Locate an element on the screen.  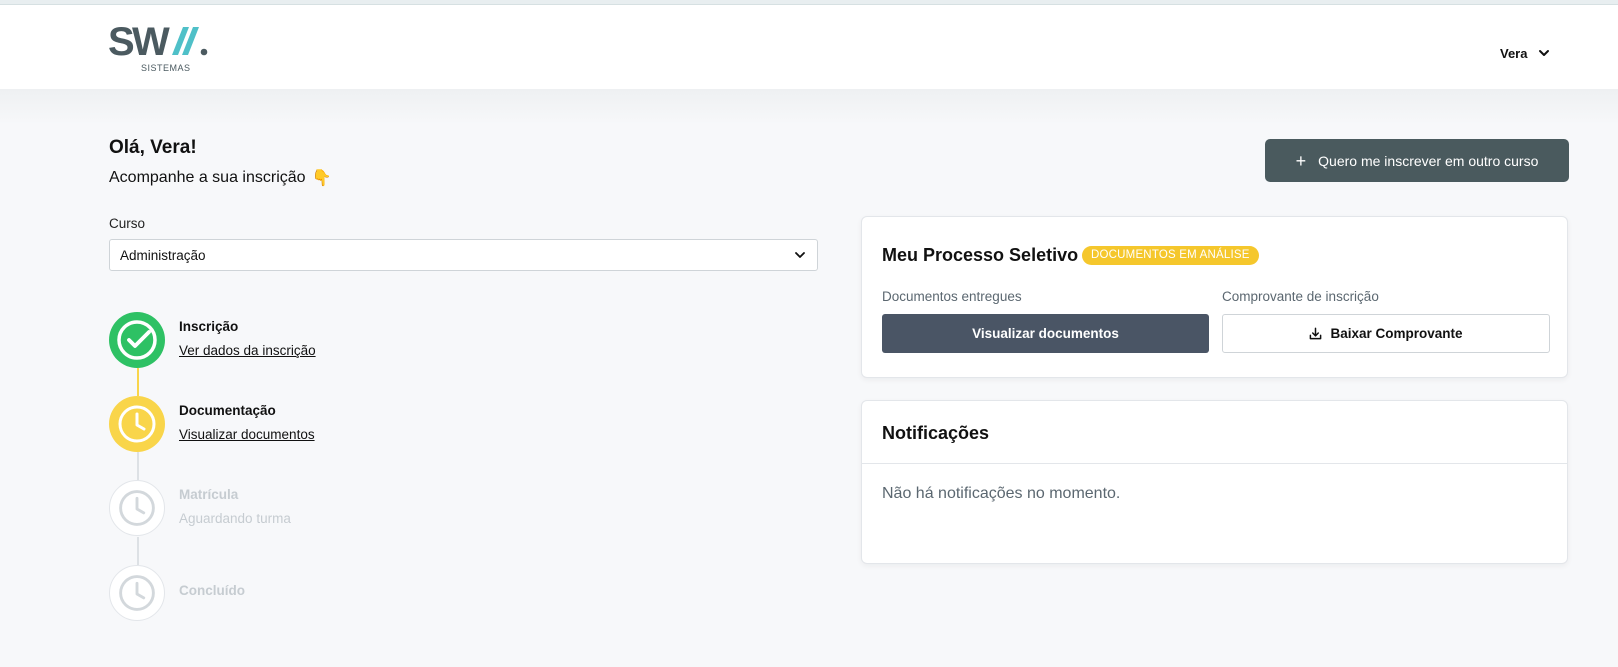
step-title: Matrícula is located at coordinates (209, 494).